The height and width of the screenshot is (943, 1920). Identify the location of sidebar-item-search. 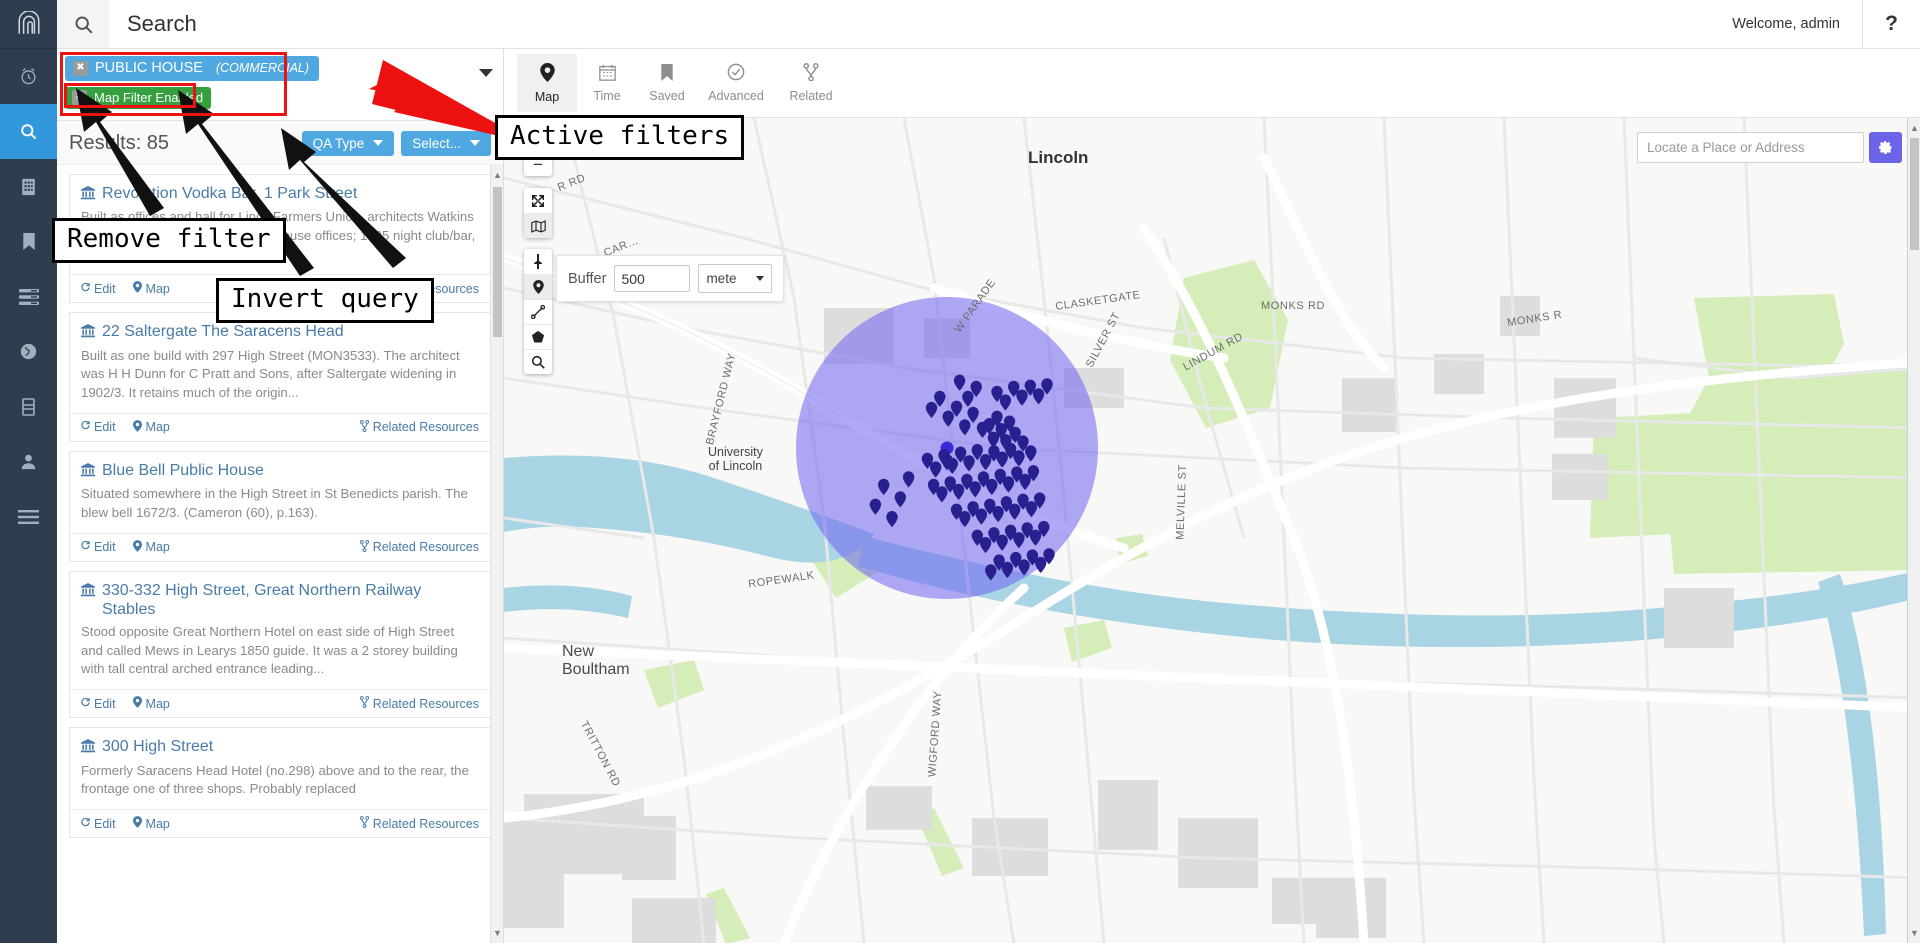
(28, 131).